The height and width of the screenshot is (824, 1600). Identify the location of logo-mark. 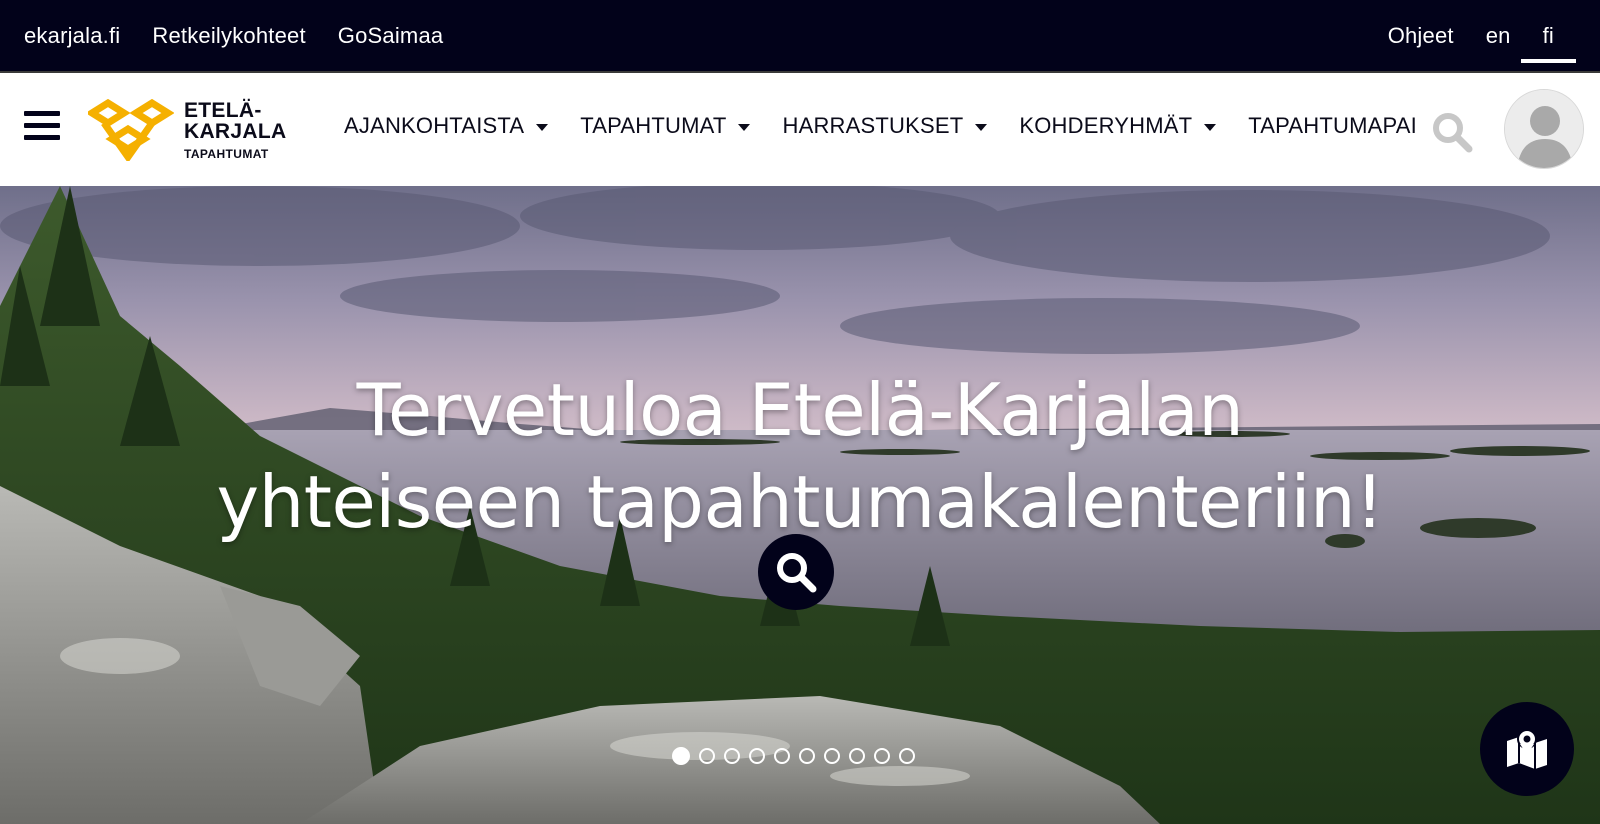
(131, 130).